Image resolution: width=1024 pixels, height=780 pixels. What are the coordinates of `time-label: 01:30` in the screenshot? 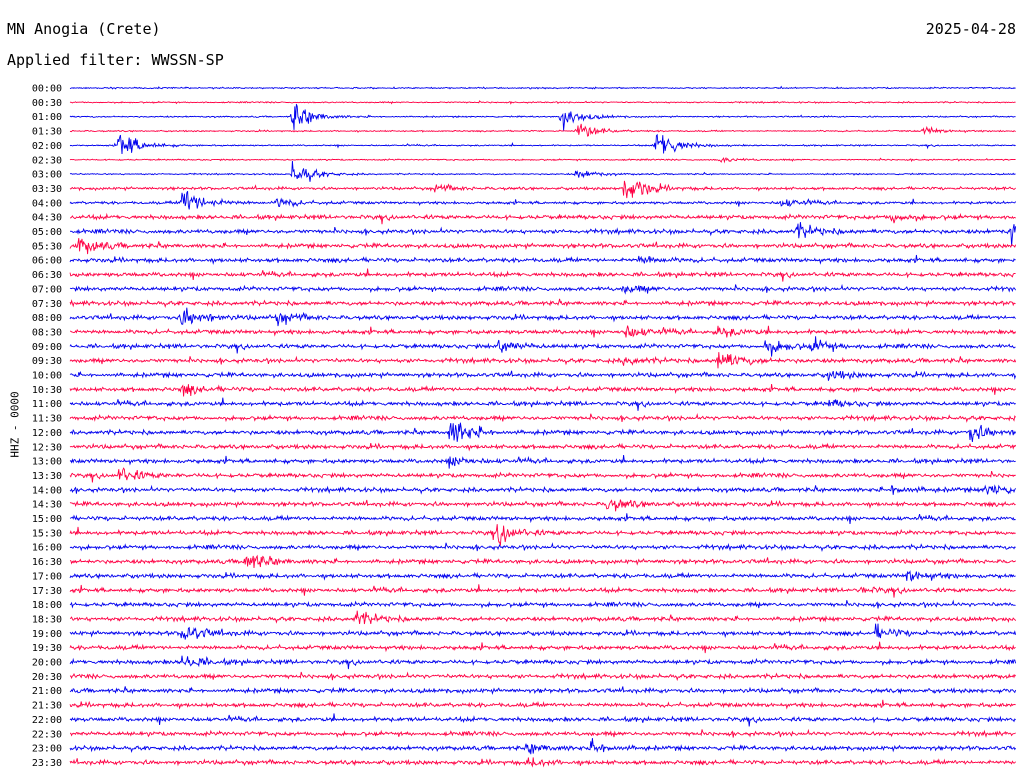 It's located at (47, 132).